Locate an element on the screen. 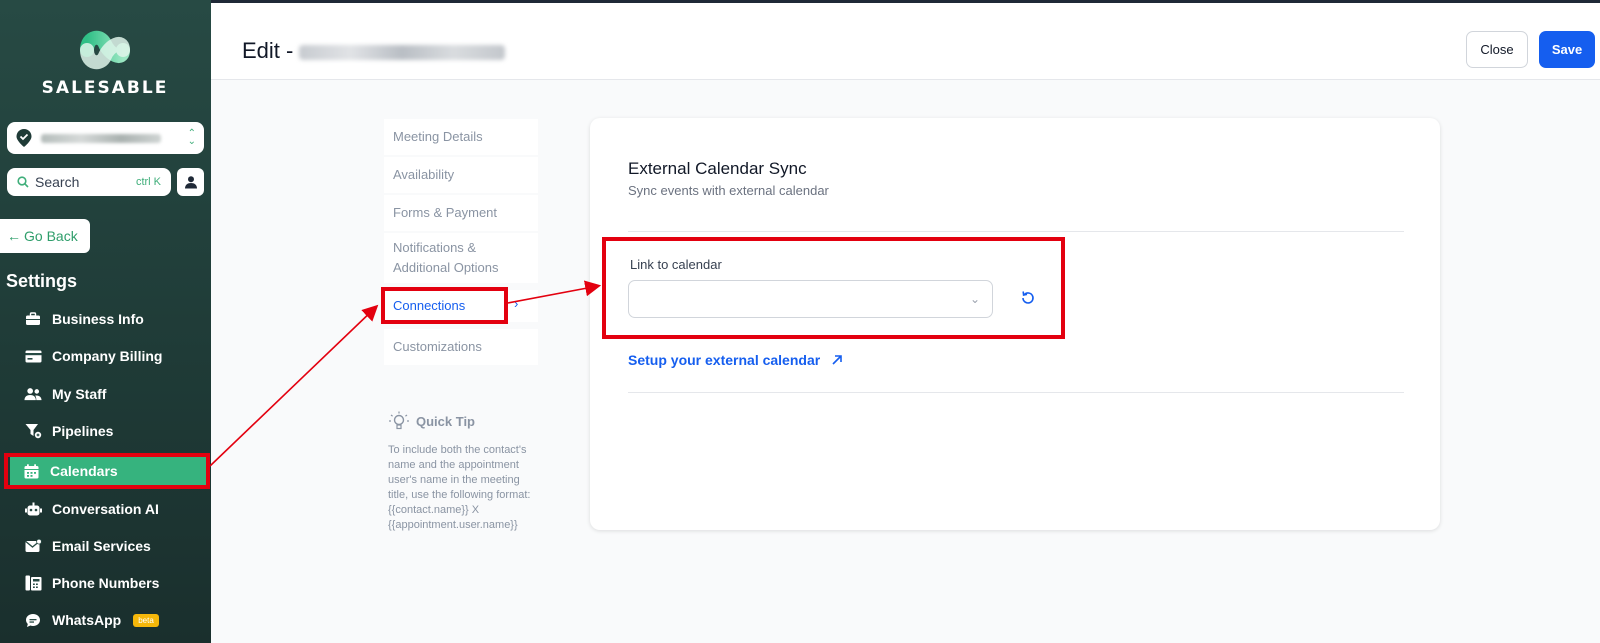 The height and width of the screenshot is (643, 1600). subnav-item-label: Availability is located at coordinates (424, 174).